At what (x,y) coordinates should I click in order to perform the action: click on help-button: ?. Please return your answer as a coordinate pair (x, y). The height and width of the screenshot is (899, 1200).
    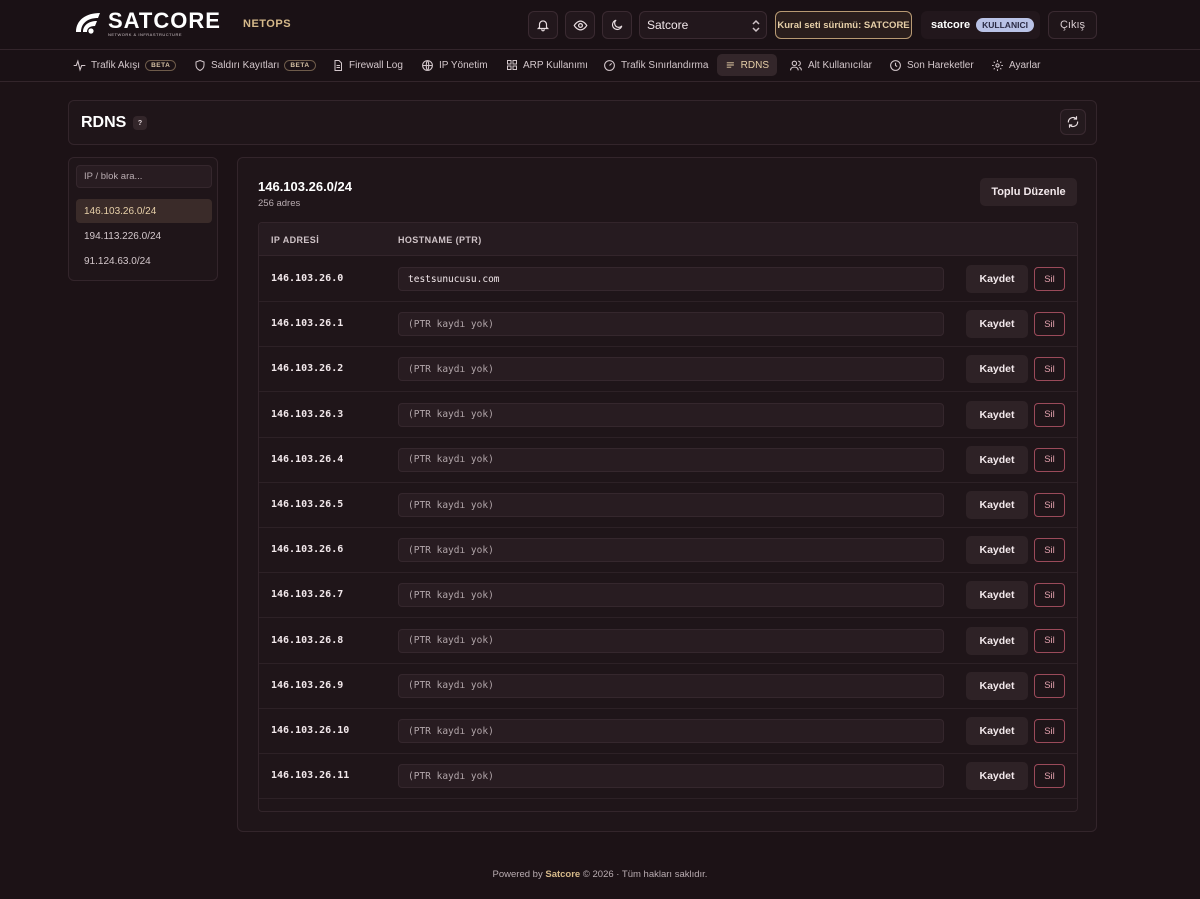
    Looking at the image, I should click on (140, 123).